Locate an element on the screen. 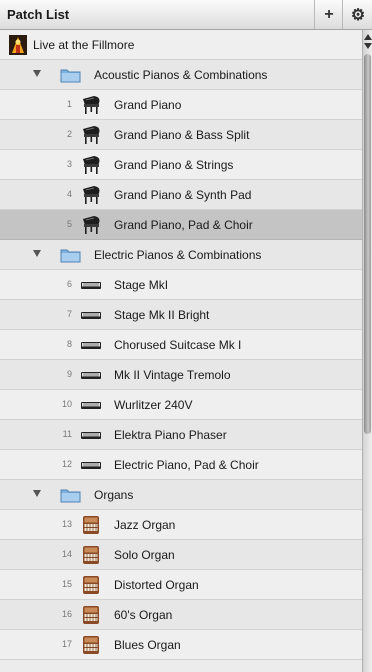  patch-label: Electric Piano, Pad & Choir is located at coordinates (186, 465).